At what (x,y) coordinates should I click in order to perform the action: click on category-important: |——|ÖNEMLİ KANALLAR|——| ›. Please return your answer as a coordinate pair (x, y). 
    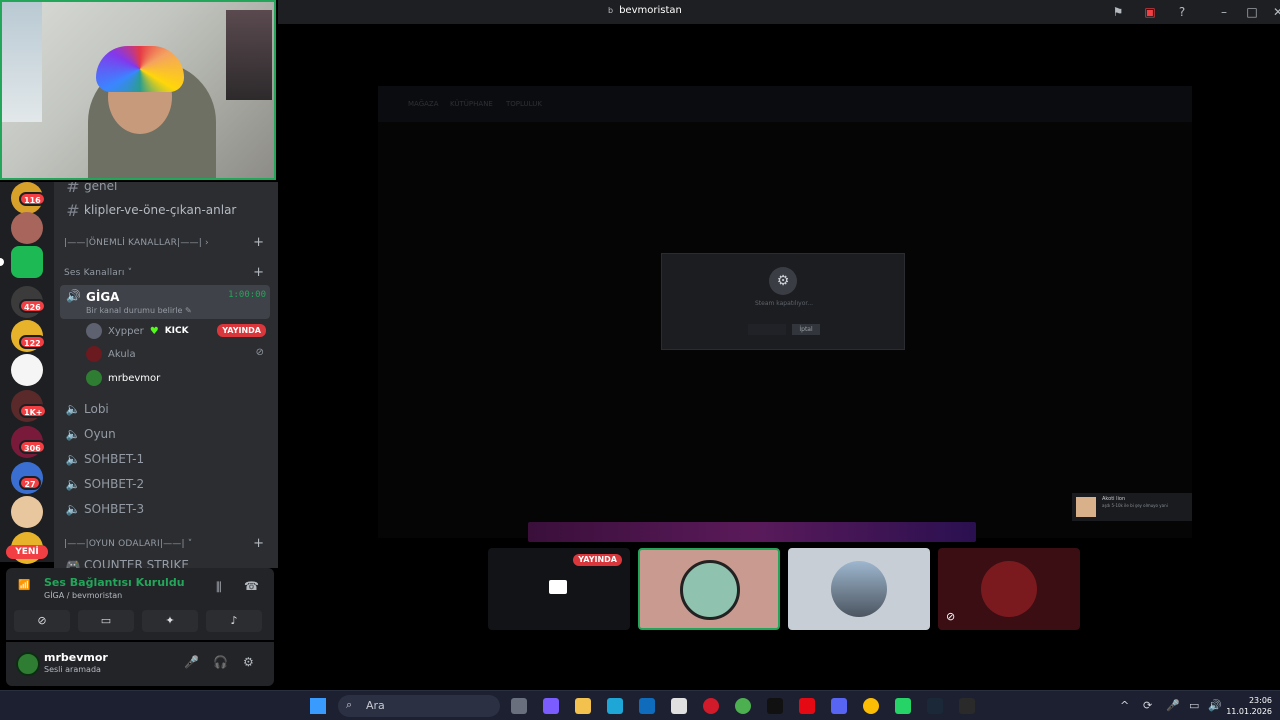
    Looking at the image, I should click on (136, 243).